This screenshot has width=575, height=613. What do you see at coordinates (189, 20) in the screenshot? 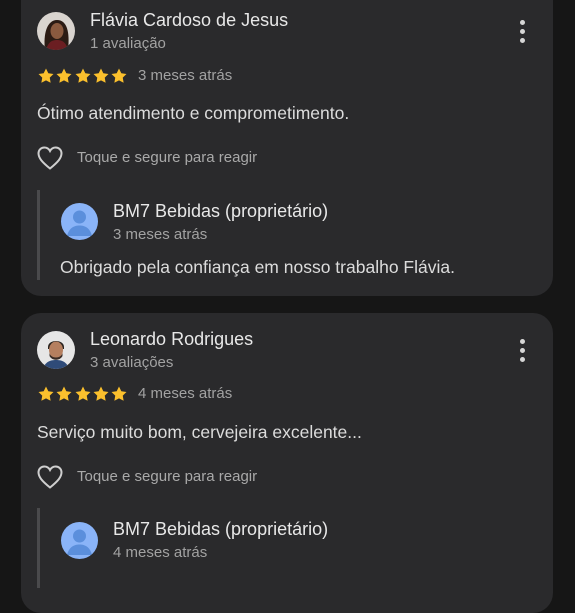
I see `reviewer-name: Flávia Cardoso de Jesus` at bounding box center [189, 20].